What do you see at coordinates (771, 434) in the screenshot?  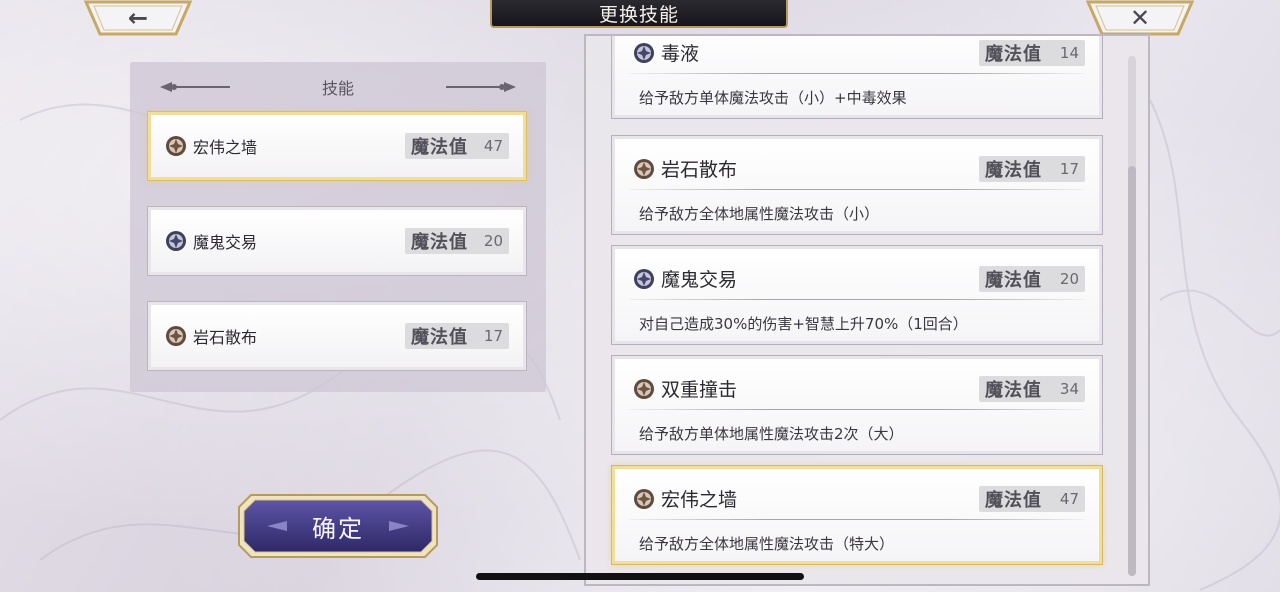 I see `skill-description: 给予敌方单体地属性魔法攻击2次（大）` at bounding box center [771, 434].